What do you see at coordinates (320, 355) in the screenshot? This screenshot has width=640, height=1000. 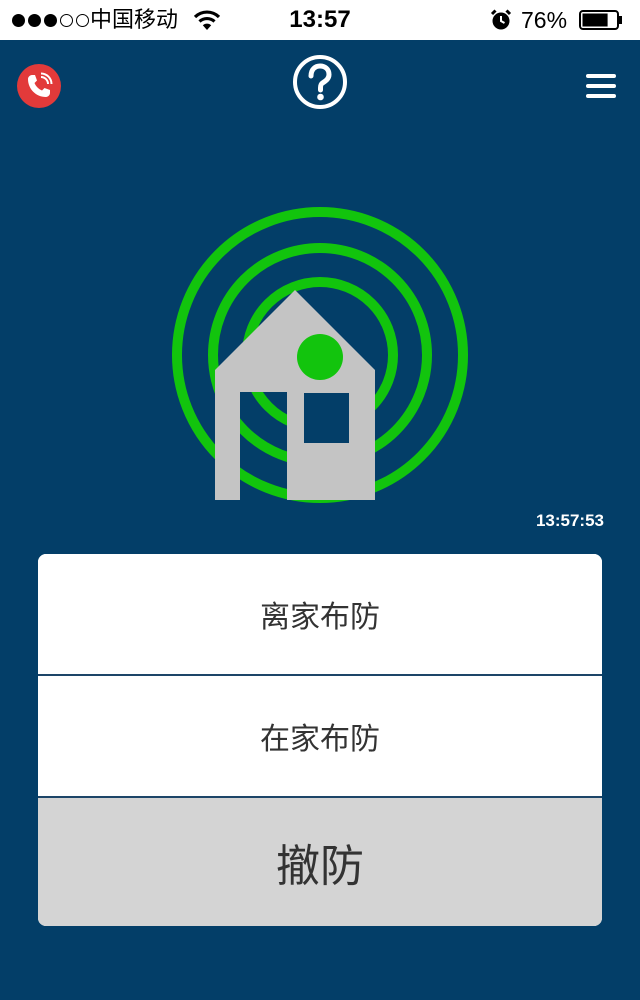 I see `house-signal-icon` at bounding box center [320, 355].